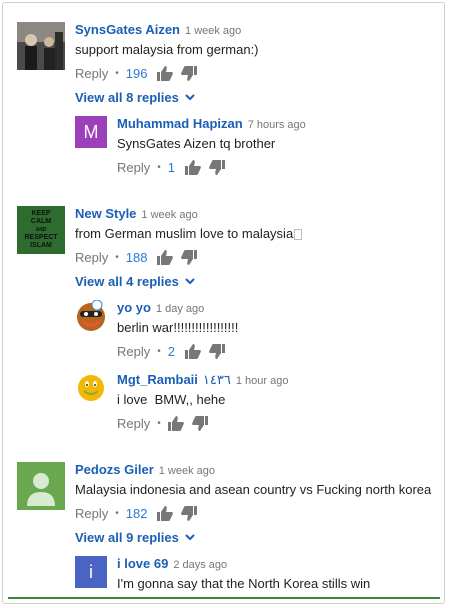 The height and width of the screenshot is (608, 450). Describe the element at coordinates (216, 379) in the screenshot. I see `author-suffix: ١٤٣٦` at that location.